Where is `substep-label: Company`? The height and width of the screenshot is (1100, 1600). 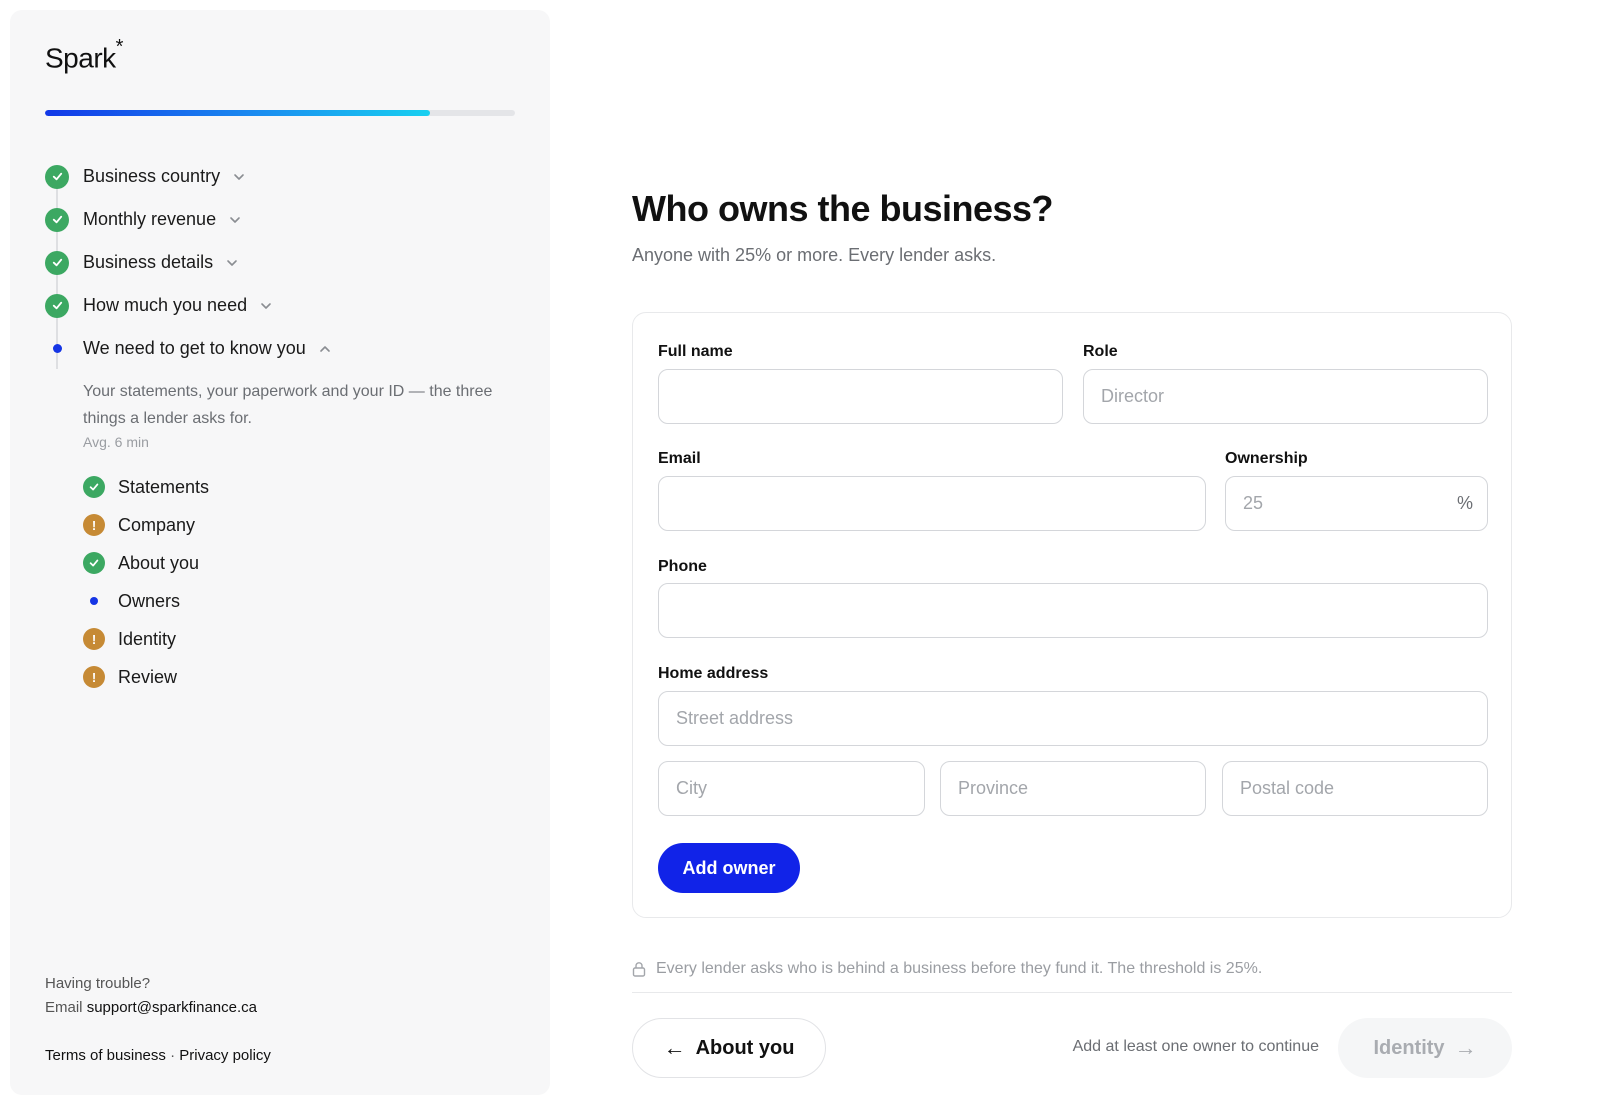
substep-label: Company is located at coordinates (157, 524).